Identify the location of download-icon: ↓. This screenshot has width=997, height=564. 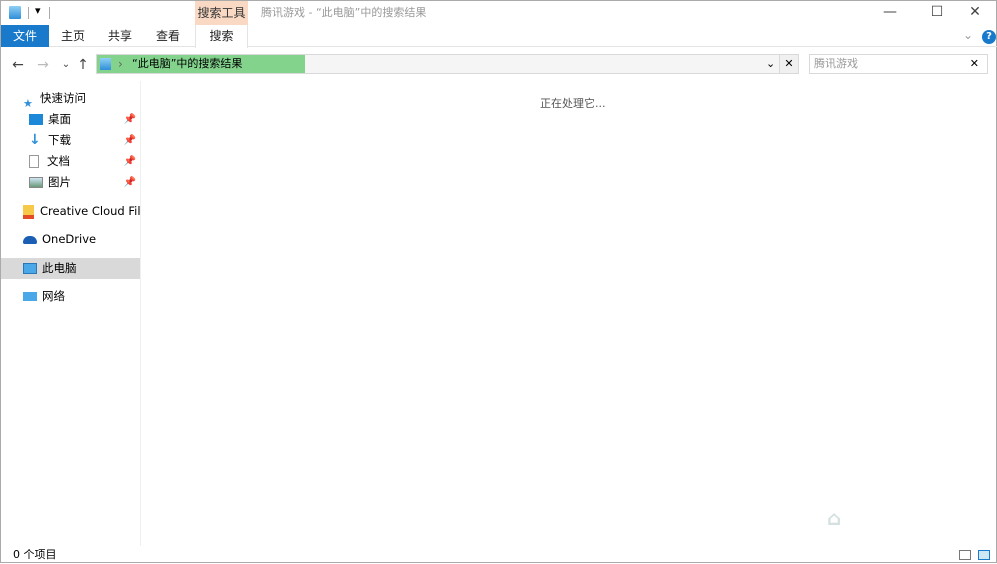
(35, 140).